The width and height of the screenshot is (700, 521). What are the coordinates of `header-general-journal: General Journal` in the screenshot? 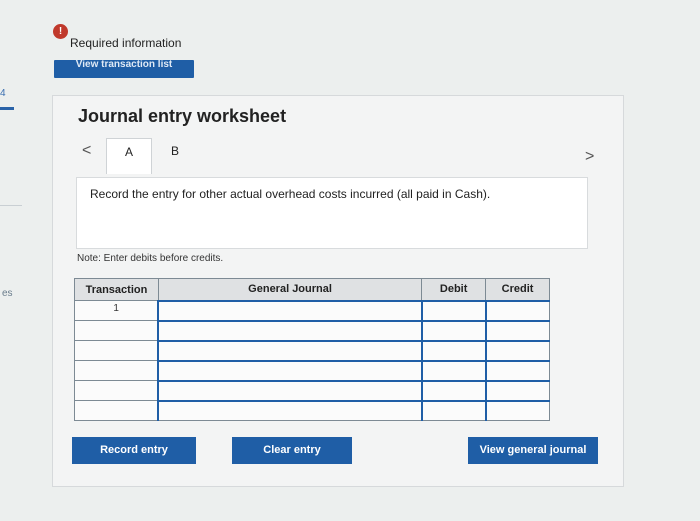 It's located at (290, 289).